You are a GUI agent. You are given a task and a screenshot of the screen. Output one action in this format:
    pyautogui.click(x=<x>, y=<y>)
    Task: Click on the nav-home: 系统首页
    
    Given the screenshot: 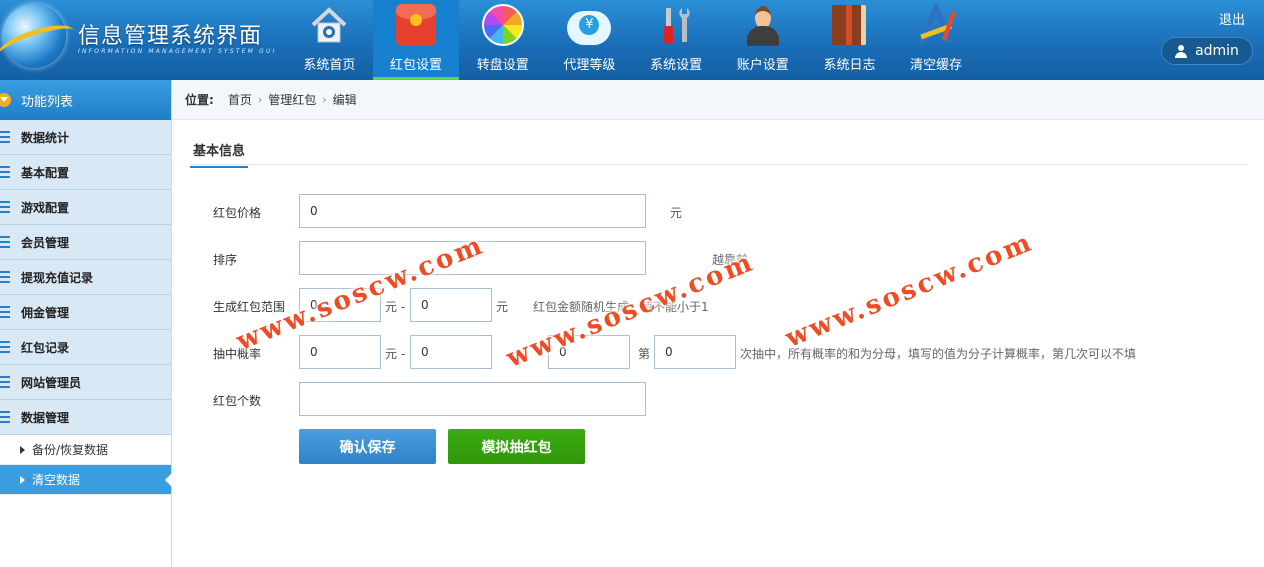 What is the action you would take?
    pyautogui.click(x=329, y=40)
    